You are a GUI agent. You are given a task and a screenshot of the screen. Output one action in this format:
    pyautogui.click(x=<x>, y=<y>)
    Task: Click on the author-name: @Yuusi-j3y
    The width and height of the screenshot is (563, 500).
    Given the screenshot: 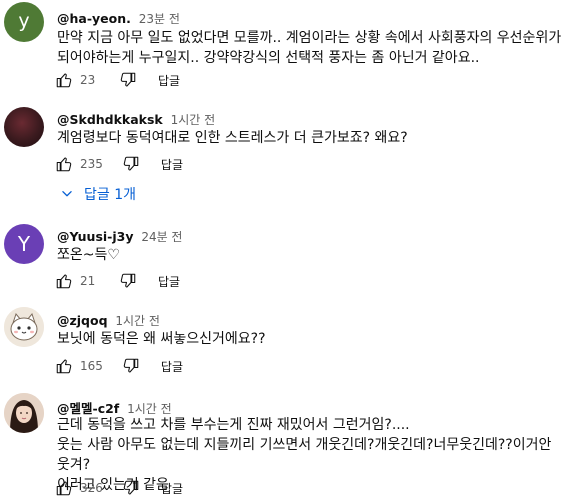 What is the action you would take?
    pyautogui.click(x=95, y=236)
    